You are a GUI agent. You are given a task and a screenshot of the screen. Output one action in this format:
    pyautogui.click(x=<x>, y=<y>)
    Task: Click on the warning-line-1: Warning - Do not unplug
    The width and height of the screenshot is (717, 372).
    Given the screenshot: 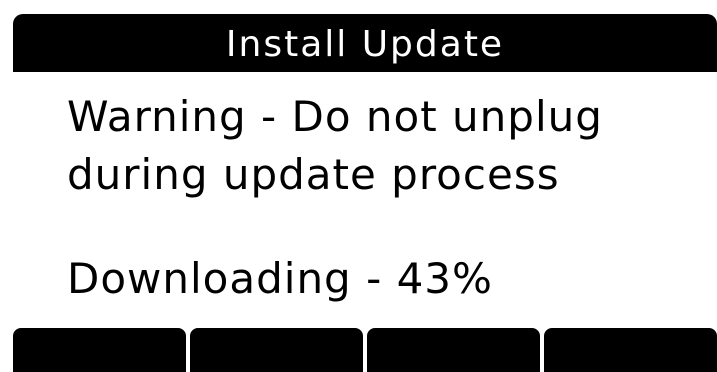 What is the action you would take?
    pyautogui.click(x=335, y=116)
    